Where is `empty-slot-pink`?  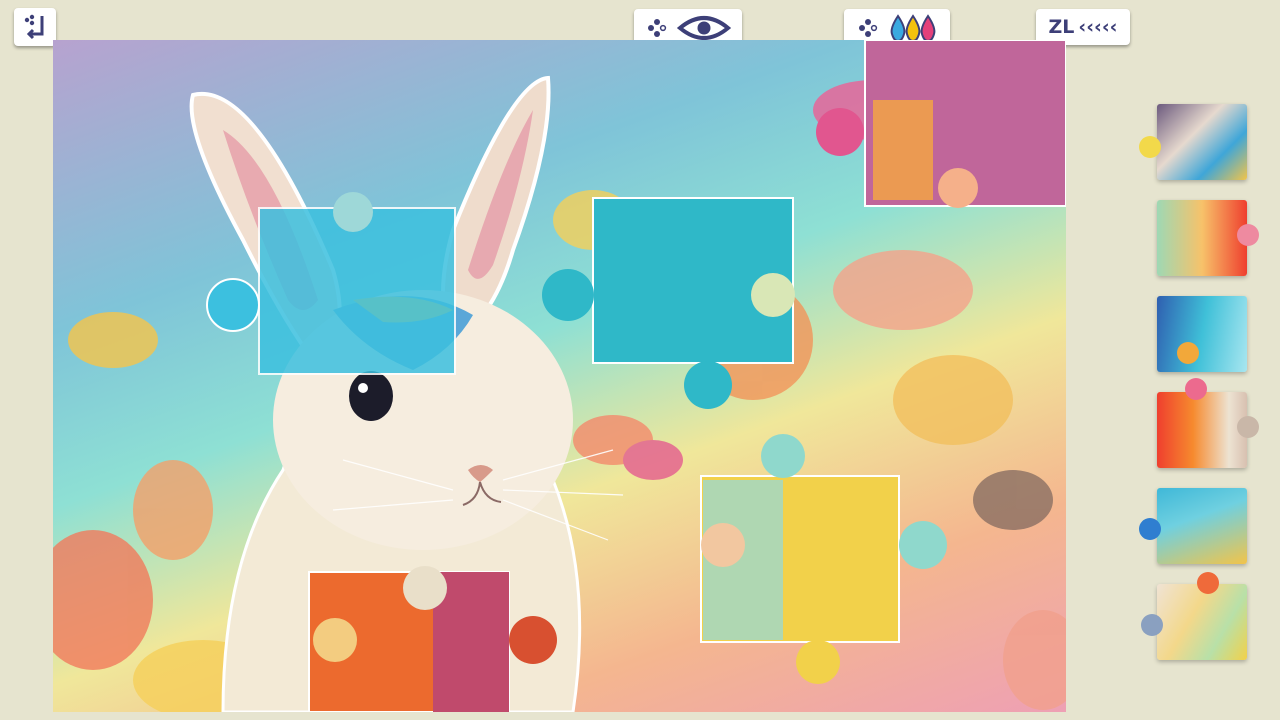
empty-slot-pink is located at coordinates (941, 124).